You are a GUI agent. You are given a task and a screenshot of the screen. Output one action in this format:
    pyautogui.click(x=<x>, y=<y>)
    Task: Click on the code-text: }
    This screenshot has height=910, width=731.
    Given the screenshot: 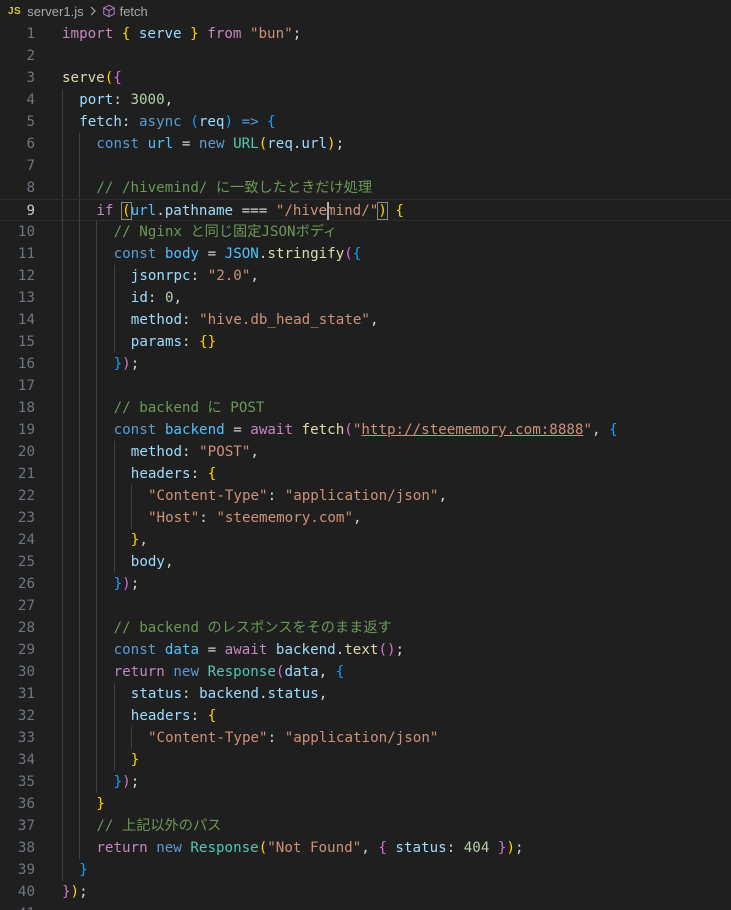 What is the action you would take?
    pyautogui.click(x=83, y=870)
    